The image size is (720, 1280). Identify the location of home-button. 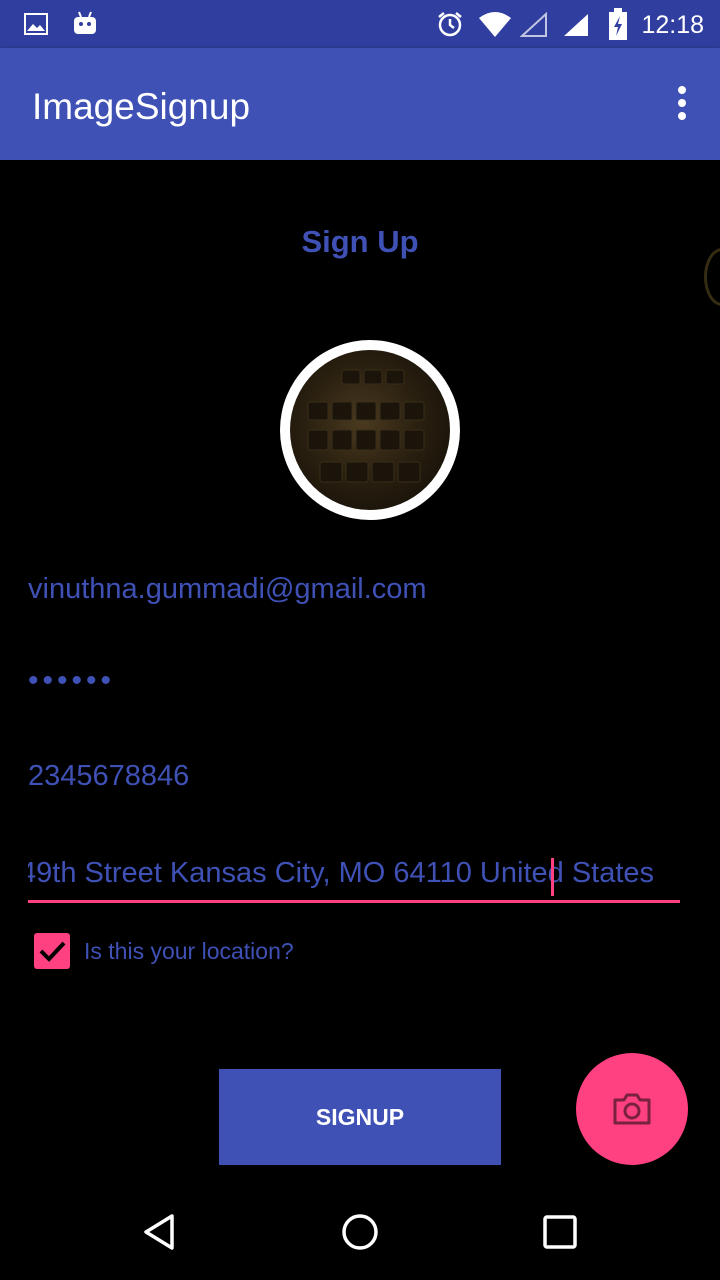
(360, 1232).